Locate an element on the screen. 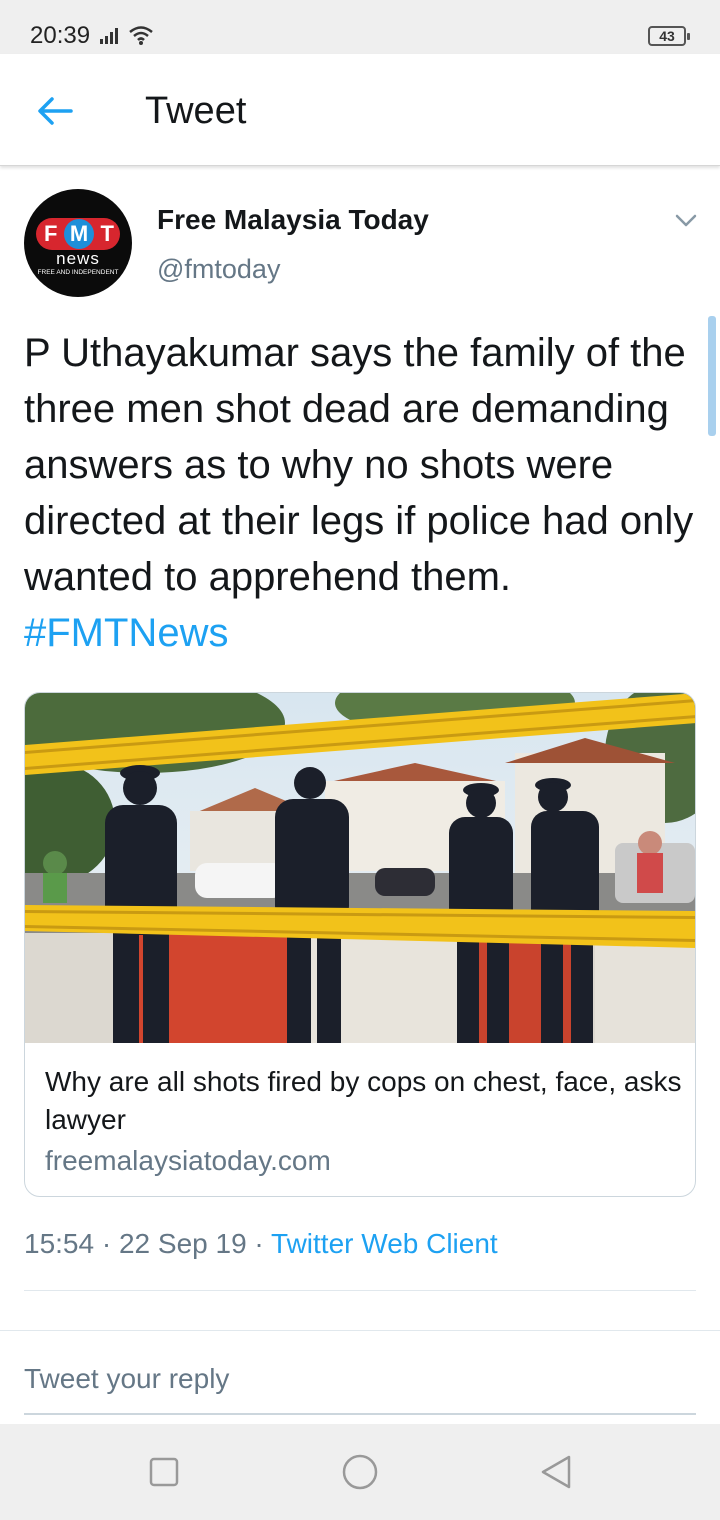 The height and width of the screenshot is (1520, 720). avatar: F M T news FREE AND INDEPENDENT is located at coordinates (78, 243).